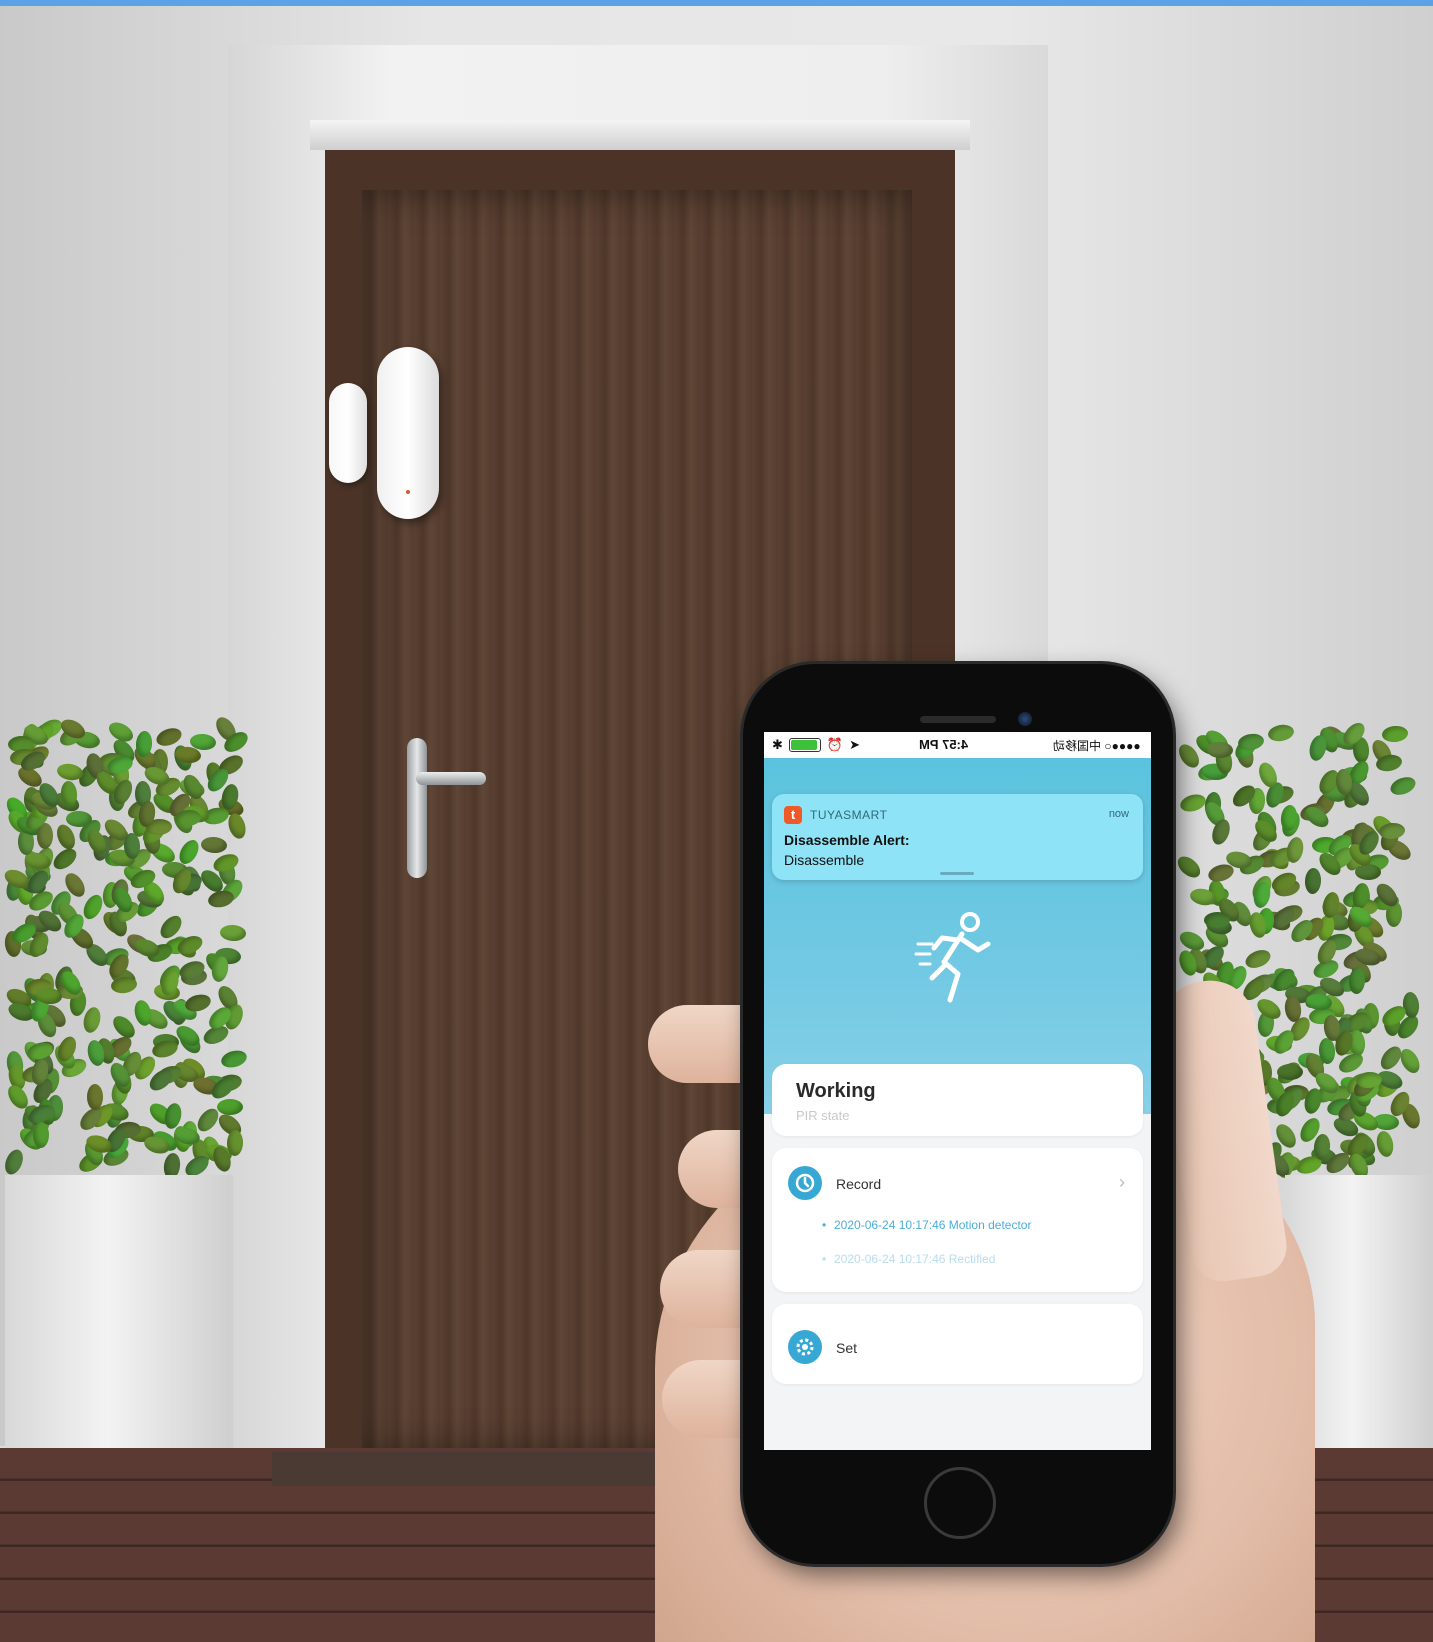 The width and height of the screenshot is (1433, 1642). Describe the element at coordinates (854, 744) in the screenshot. I see `location-icon: ➤` at that location.